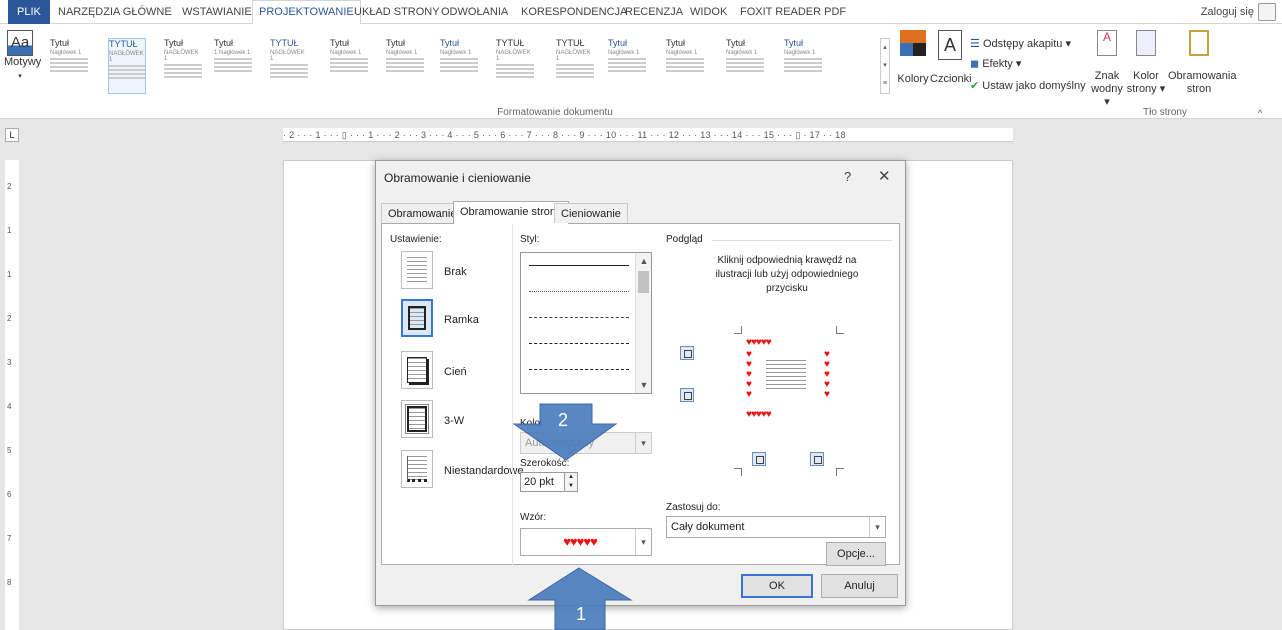 Image resolution: width=1282 pixels, height=630 pixels. I want to click on tab-plik: PLIK, so click(29, 12).